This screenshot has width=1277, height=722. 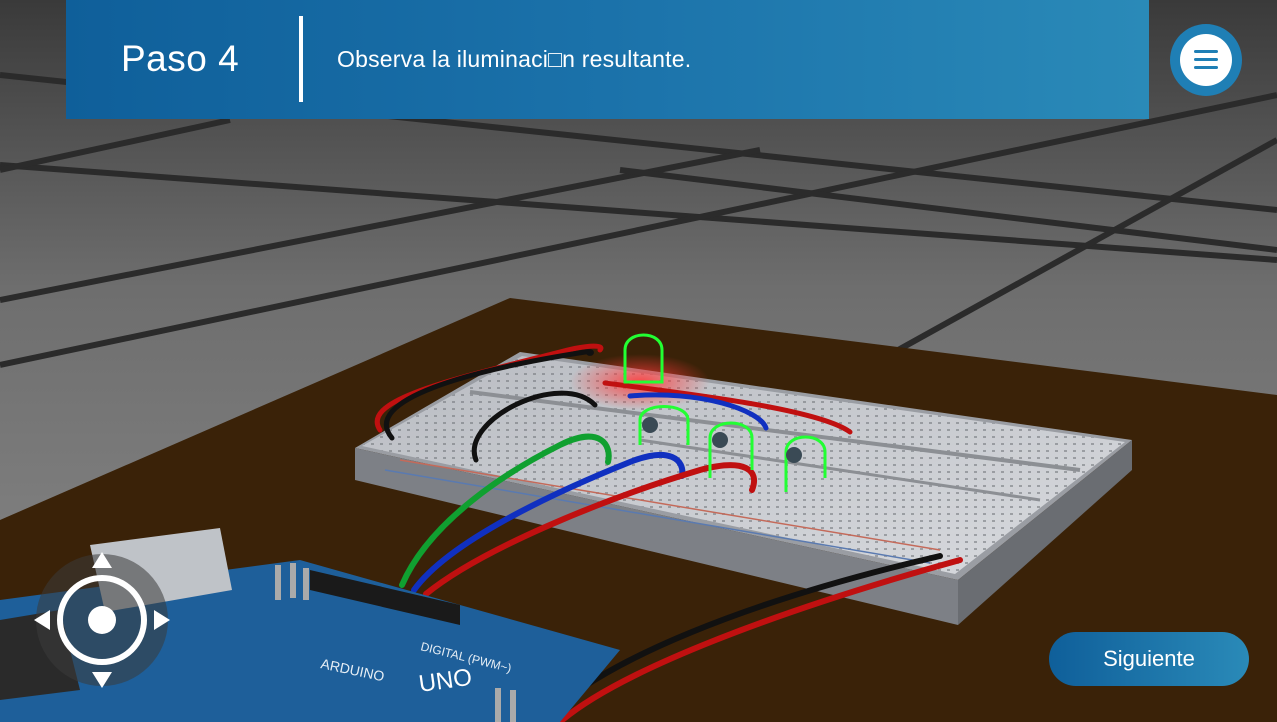 I want to click on step-title: Paso 4, so click(x=180, y=58).